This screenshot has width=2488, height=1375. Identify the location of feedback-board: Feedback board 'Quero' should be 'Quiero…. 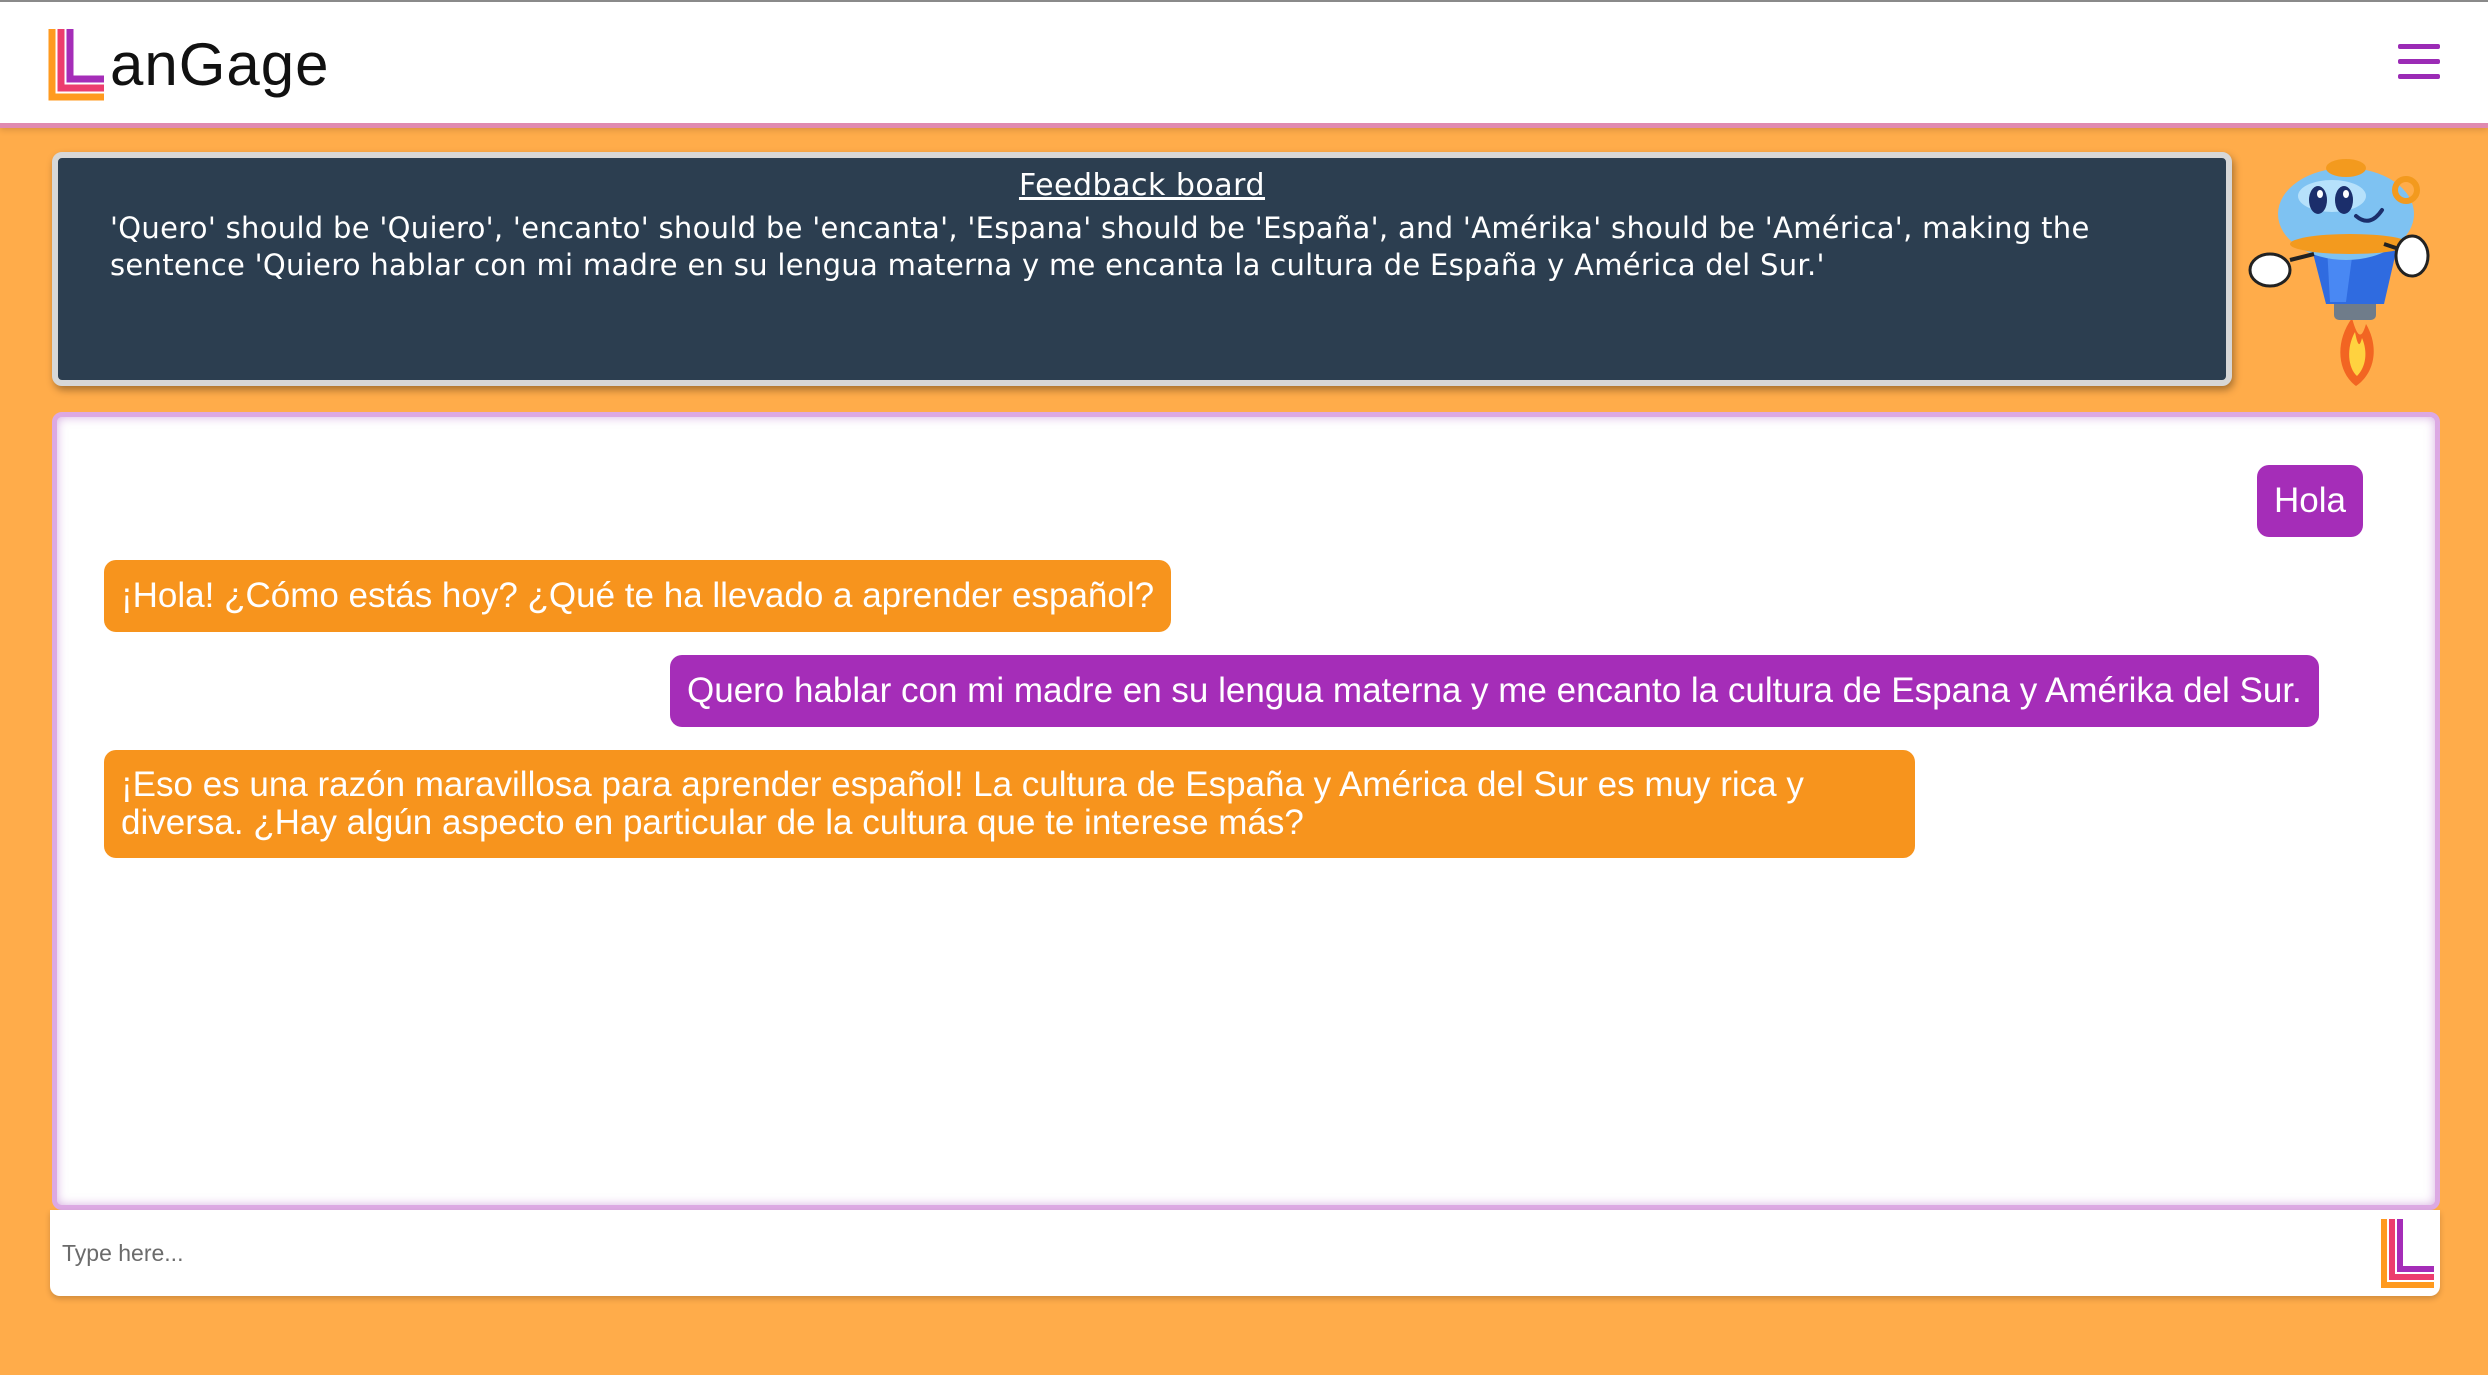
(1142, 269).